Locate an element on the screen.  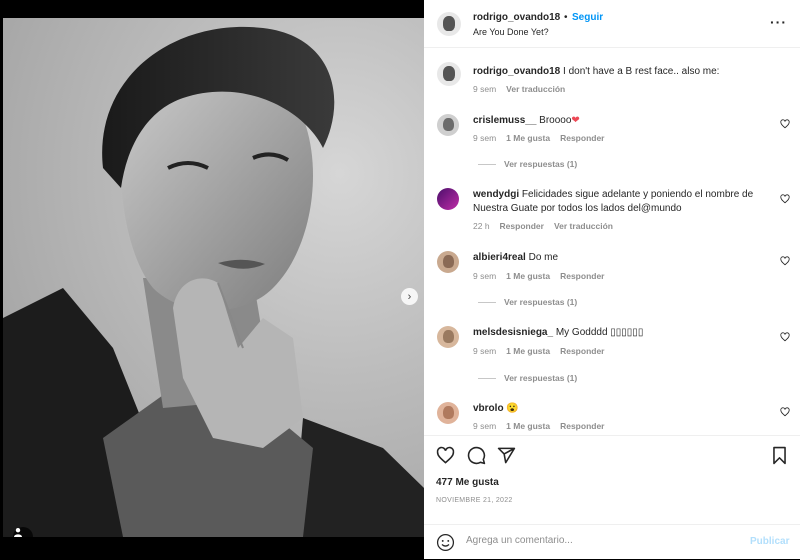
more-options-button: ··· is located at coordinates (778, 22).